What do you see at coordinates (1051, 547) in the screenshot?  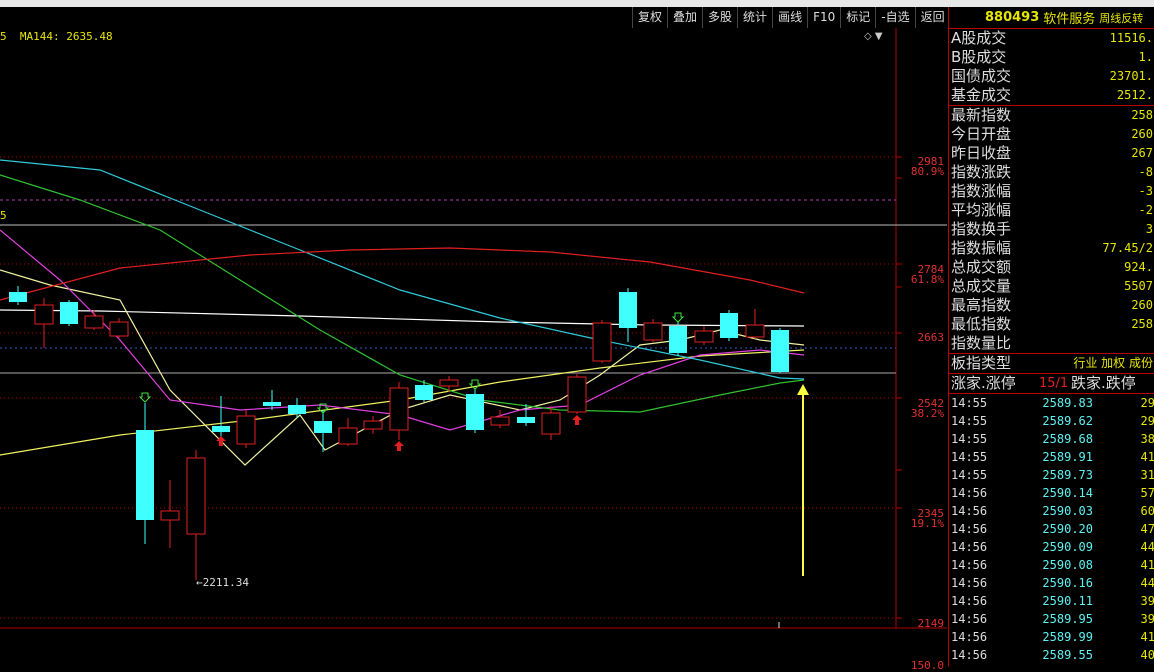 I see `tick-row: 14:56 2590.09 44` at bounding box center [1051, 547].